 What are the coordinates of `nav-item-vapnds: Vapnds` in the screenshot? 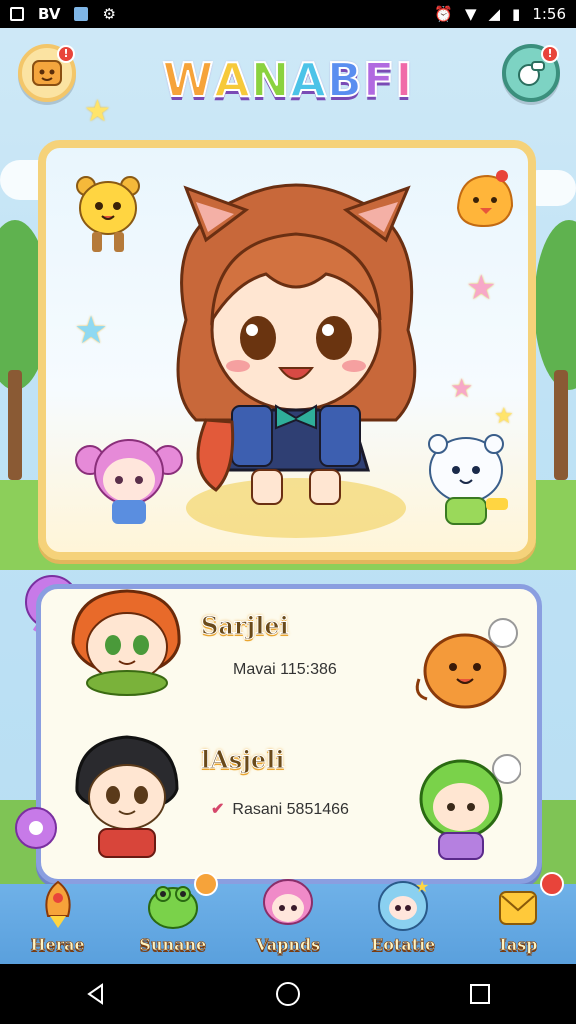 It's located at (287, 921).